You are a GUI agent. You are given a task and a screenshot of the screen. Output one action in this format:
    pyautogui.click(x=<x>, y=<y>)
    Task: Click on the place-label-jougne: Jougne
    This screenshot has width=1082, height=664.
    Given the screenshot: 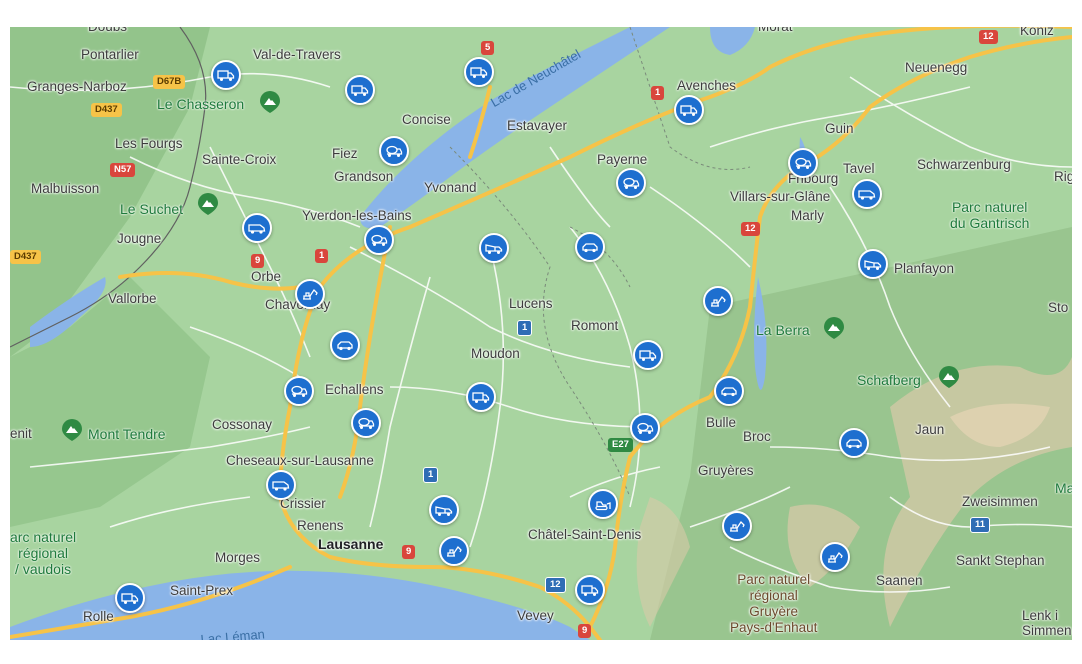 What is the action you would take?
    pyautogui.click(x=139, y=238)
    